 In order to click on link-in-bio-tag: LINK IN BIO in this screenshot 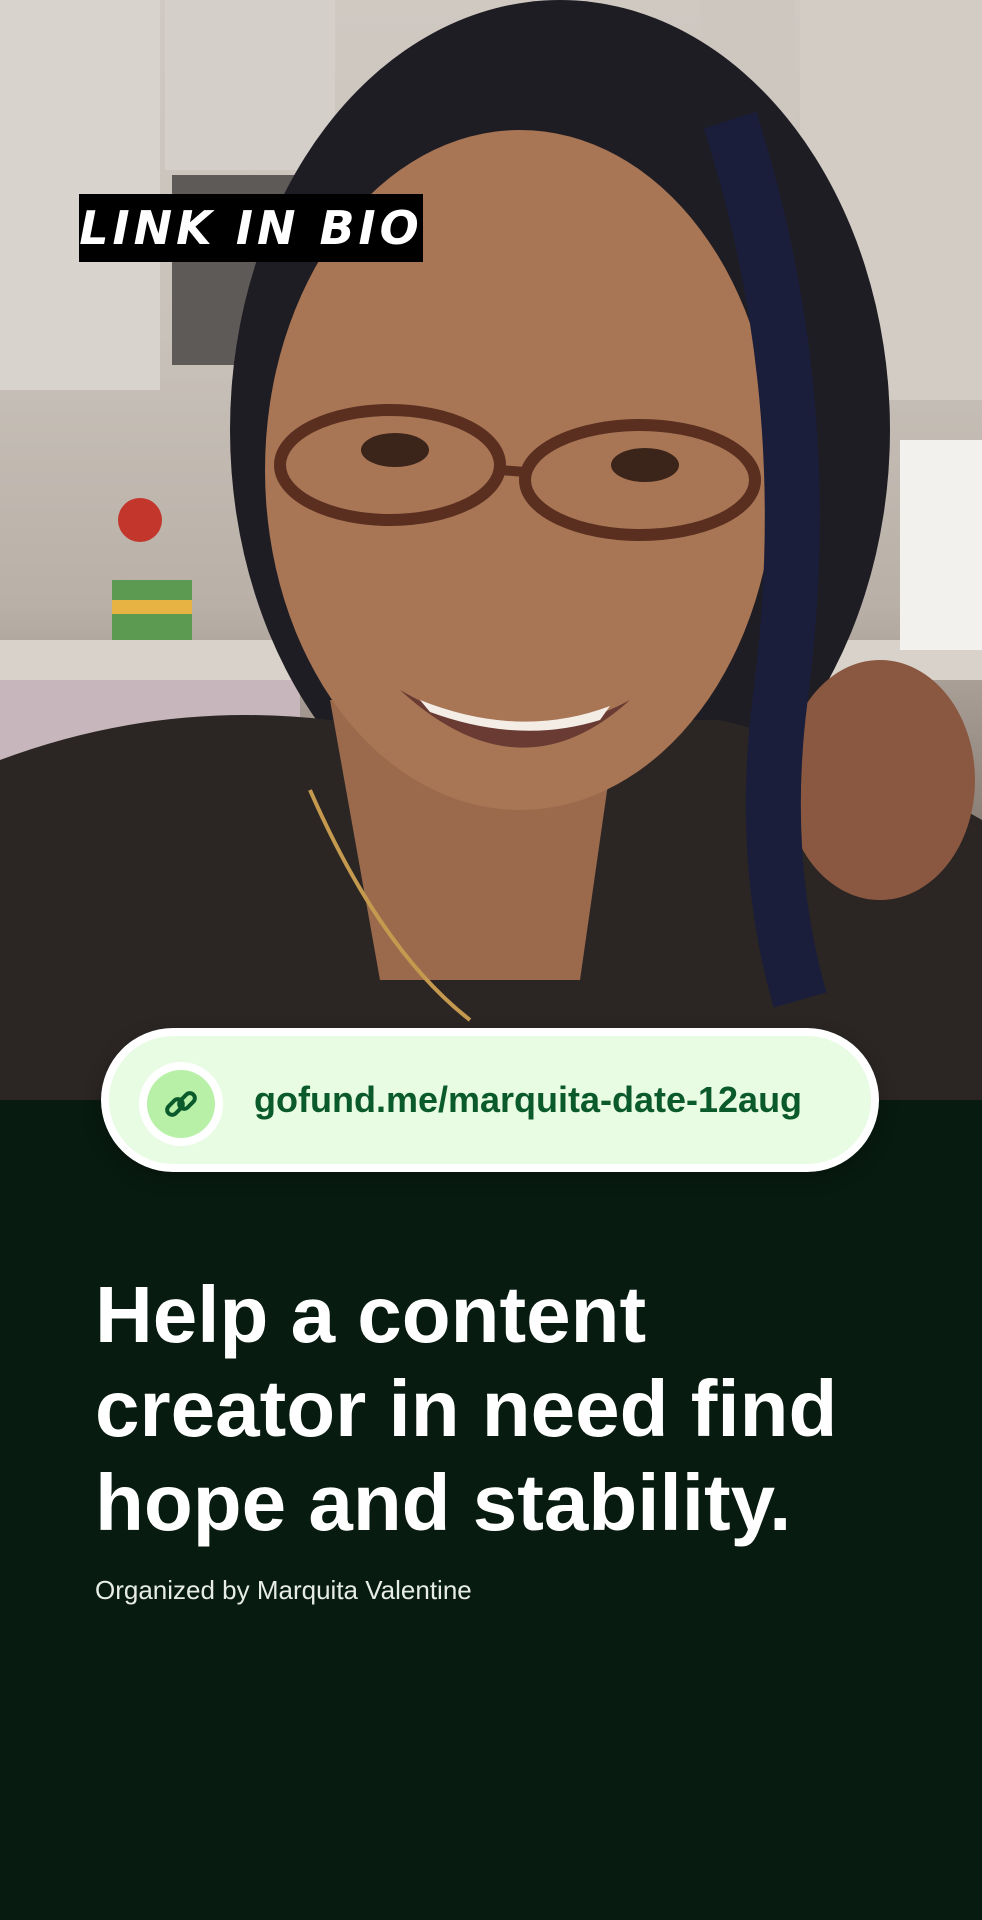, I will do `click(251, 228)`.